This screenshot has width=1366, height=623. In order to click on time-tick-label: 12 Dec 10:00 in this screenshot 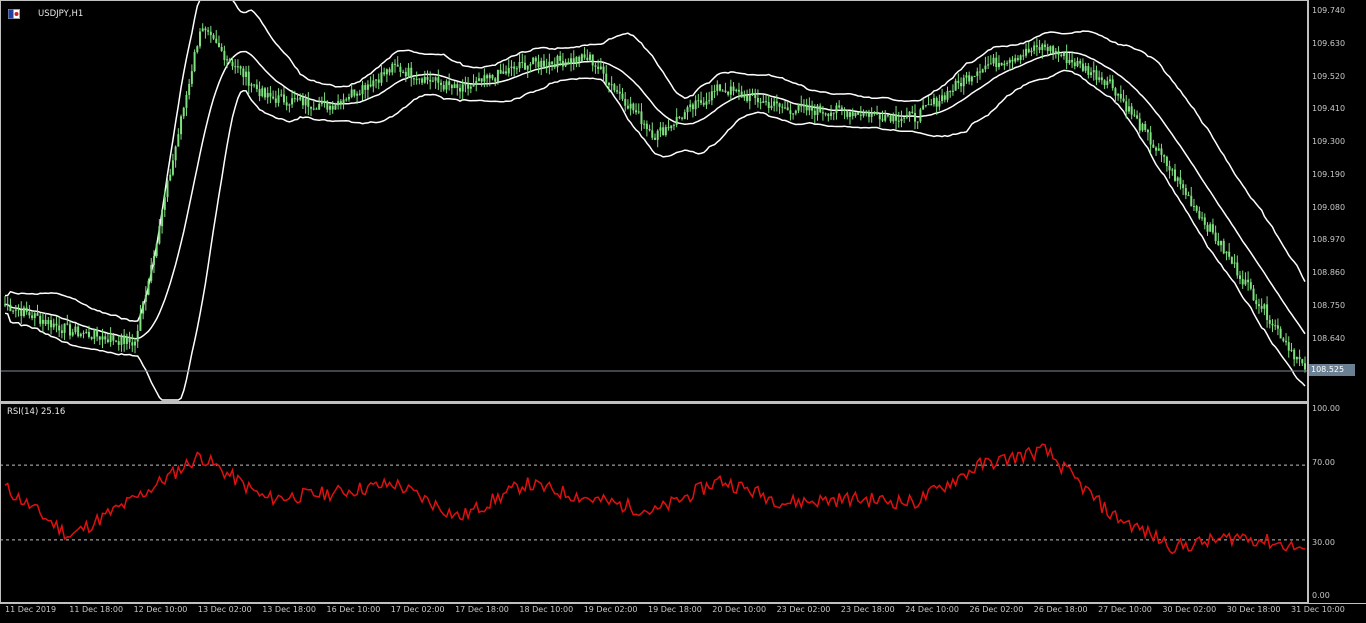, I will do `click(160, 609)`.